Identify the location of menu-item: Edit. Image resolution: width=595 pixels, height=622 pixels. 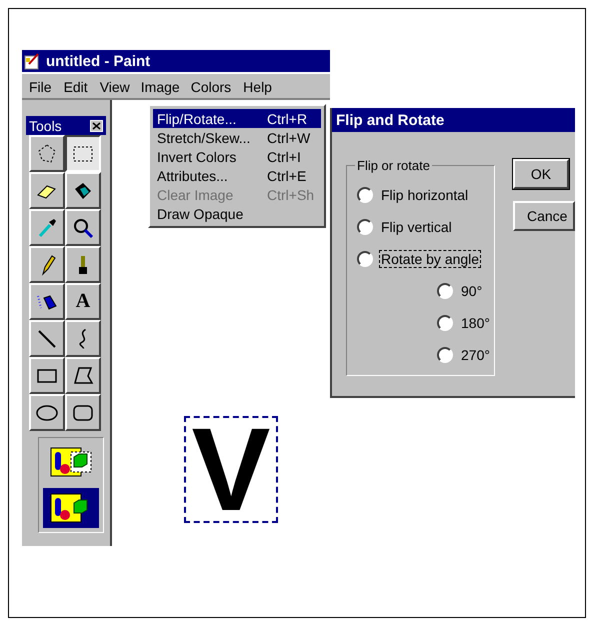
(75, 87).